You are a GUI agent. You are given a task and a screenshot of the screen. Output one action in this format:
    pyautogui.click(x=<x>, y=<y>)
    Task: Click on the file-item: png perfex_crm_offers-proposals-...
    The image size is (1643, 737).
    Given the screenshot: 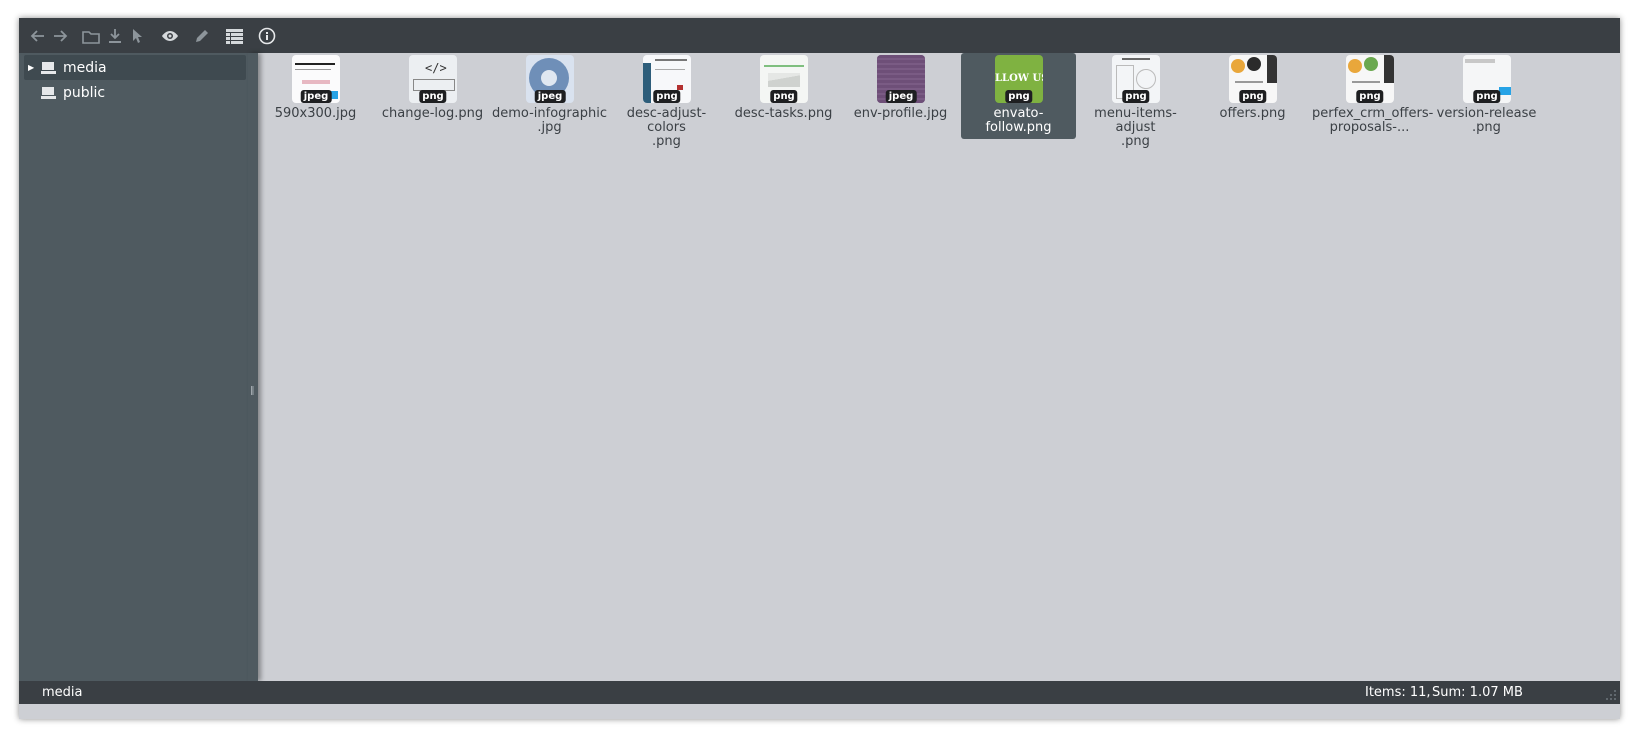 What is the action you would take?
    pyautogui.click(x=1373, y=96)
    